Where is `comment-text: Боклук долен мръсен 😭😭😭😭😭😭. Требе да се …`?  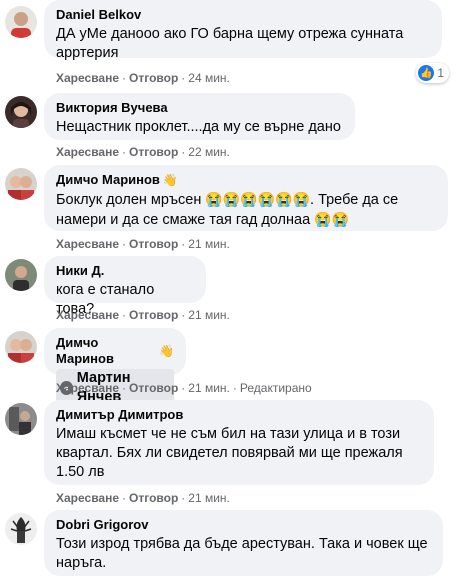
comment-text: Боклук долен мръсен 😭😭😭😭😭😭. Требе да се … is located at coordinates (227, 209).